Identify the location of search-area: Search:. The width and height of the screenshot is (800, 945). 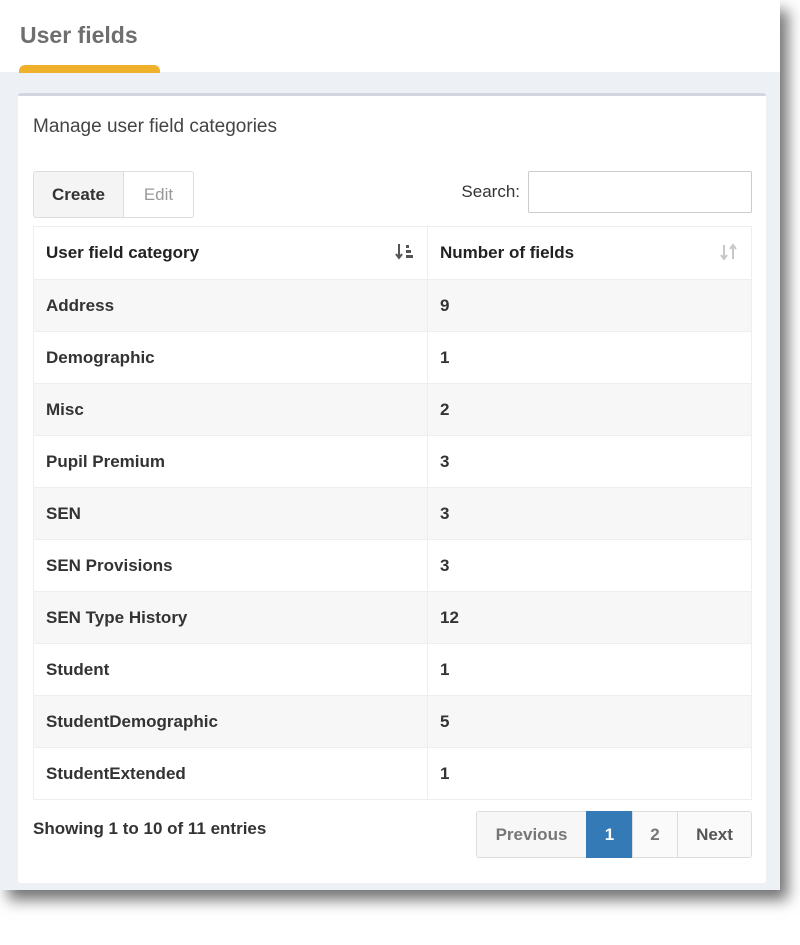
(606, 192).